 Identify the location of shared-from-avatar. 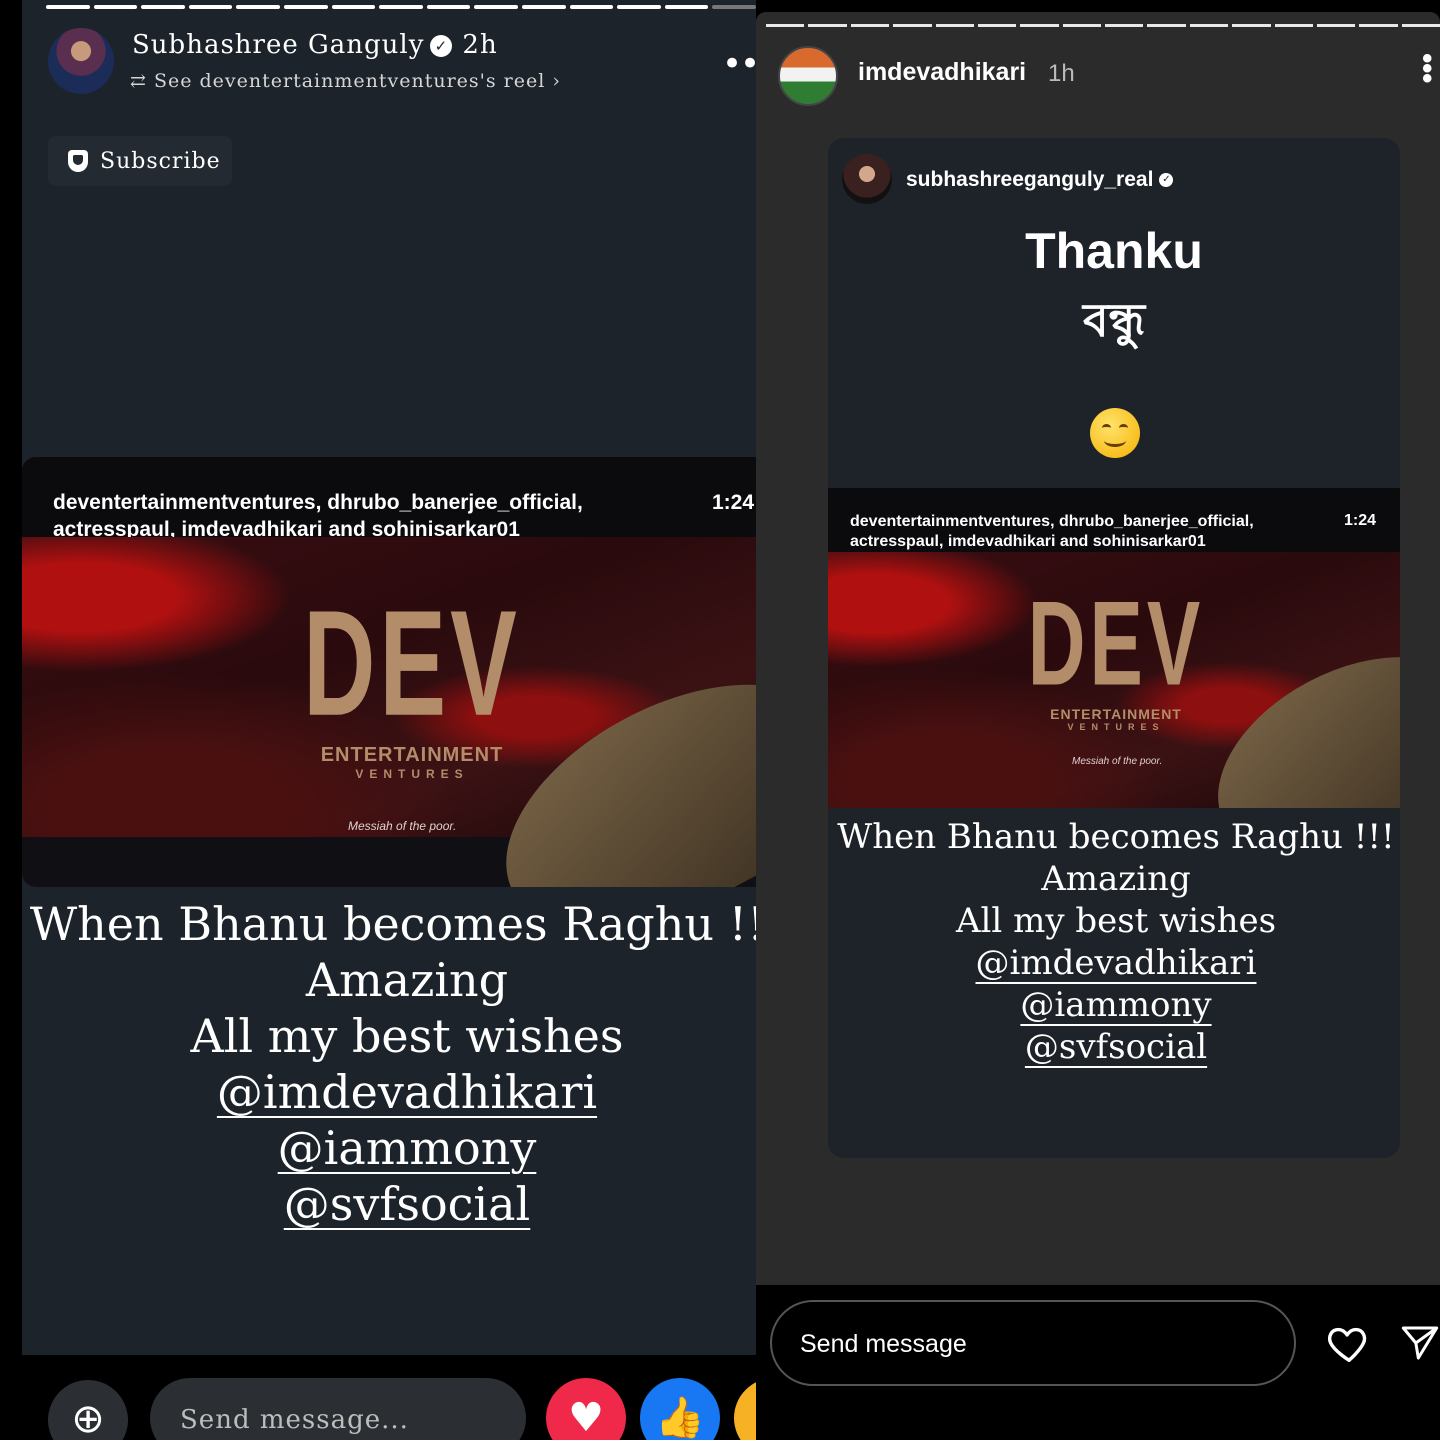
(867, 179).